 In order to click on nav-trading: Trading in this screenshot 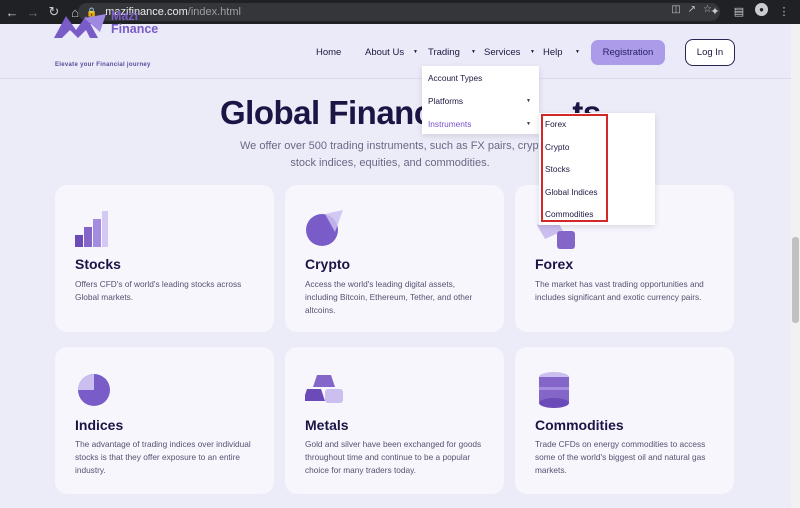, I will do `click(444, 52)`.